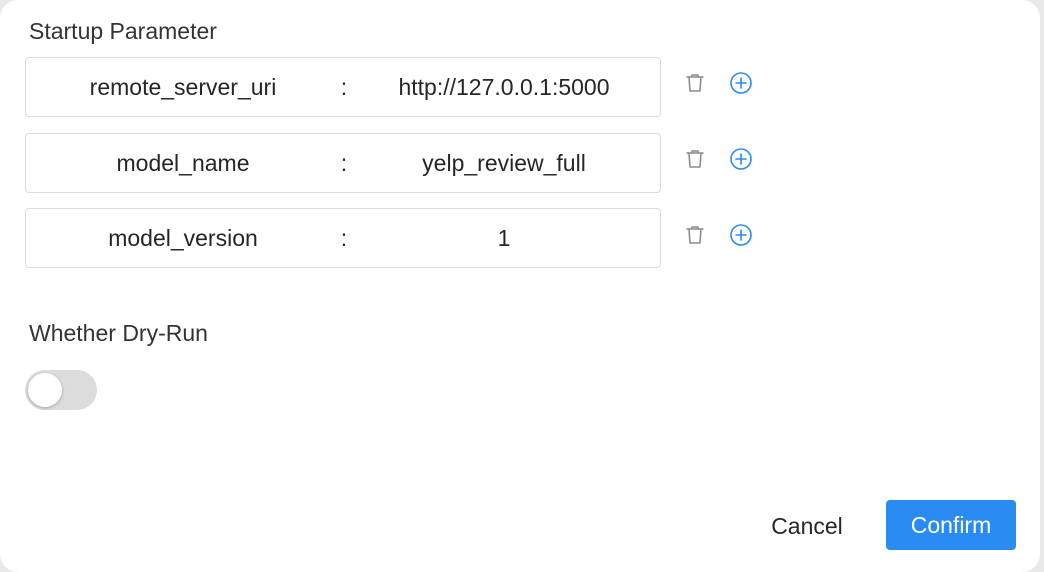  I want to click on dry-run-title: Whether Dry-Run, so click(118, 333).